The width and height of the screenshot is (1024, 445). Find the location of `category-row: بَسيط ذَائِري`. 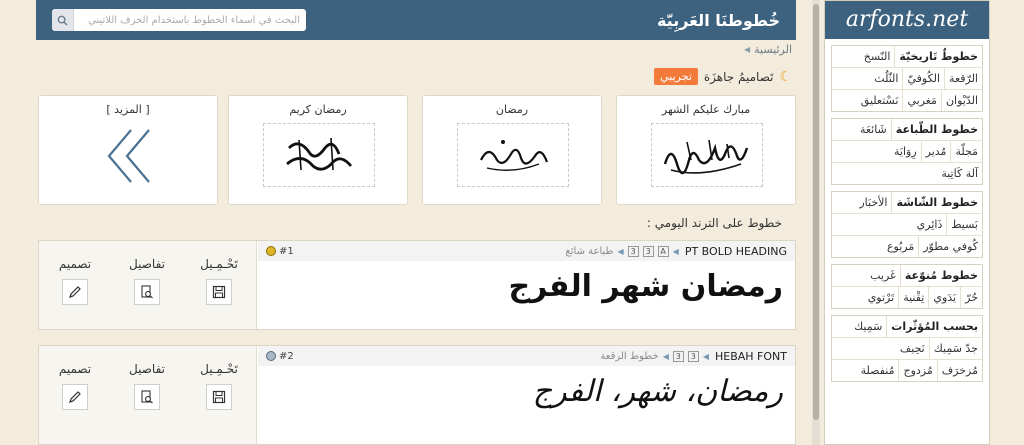

category-row: بَسيط ذَائِري is located at coordinates (907, 225).